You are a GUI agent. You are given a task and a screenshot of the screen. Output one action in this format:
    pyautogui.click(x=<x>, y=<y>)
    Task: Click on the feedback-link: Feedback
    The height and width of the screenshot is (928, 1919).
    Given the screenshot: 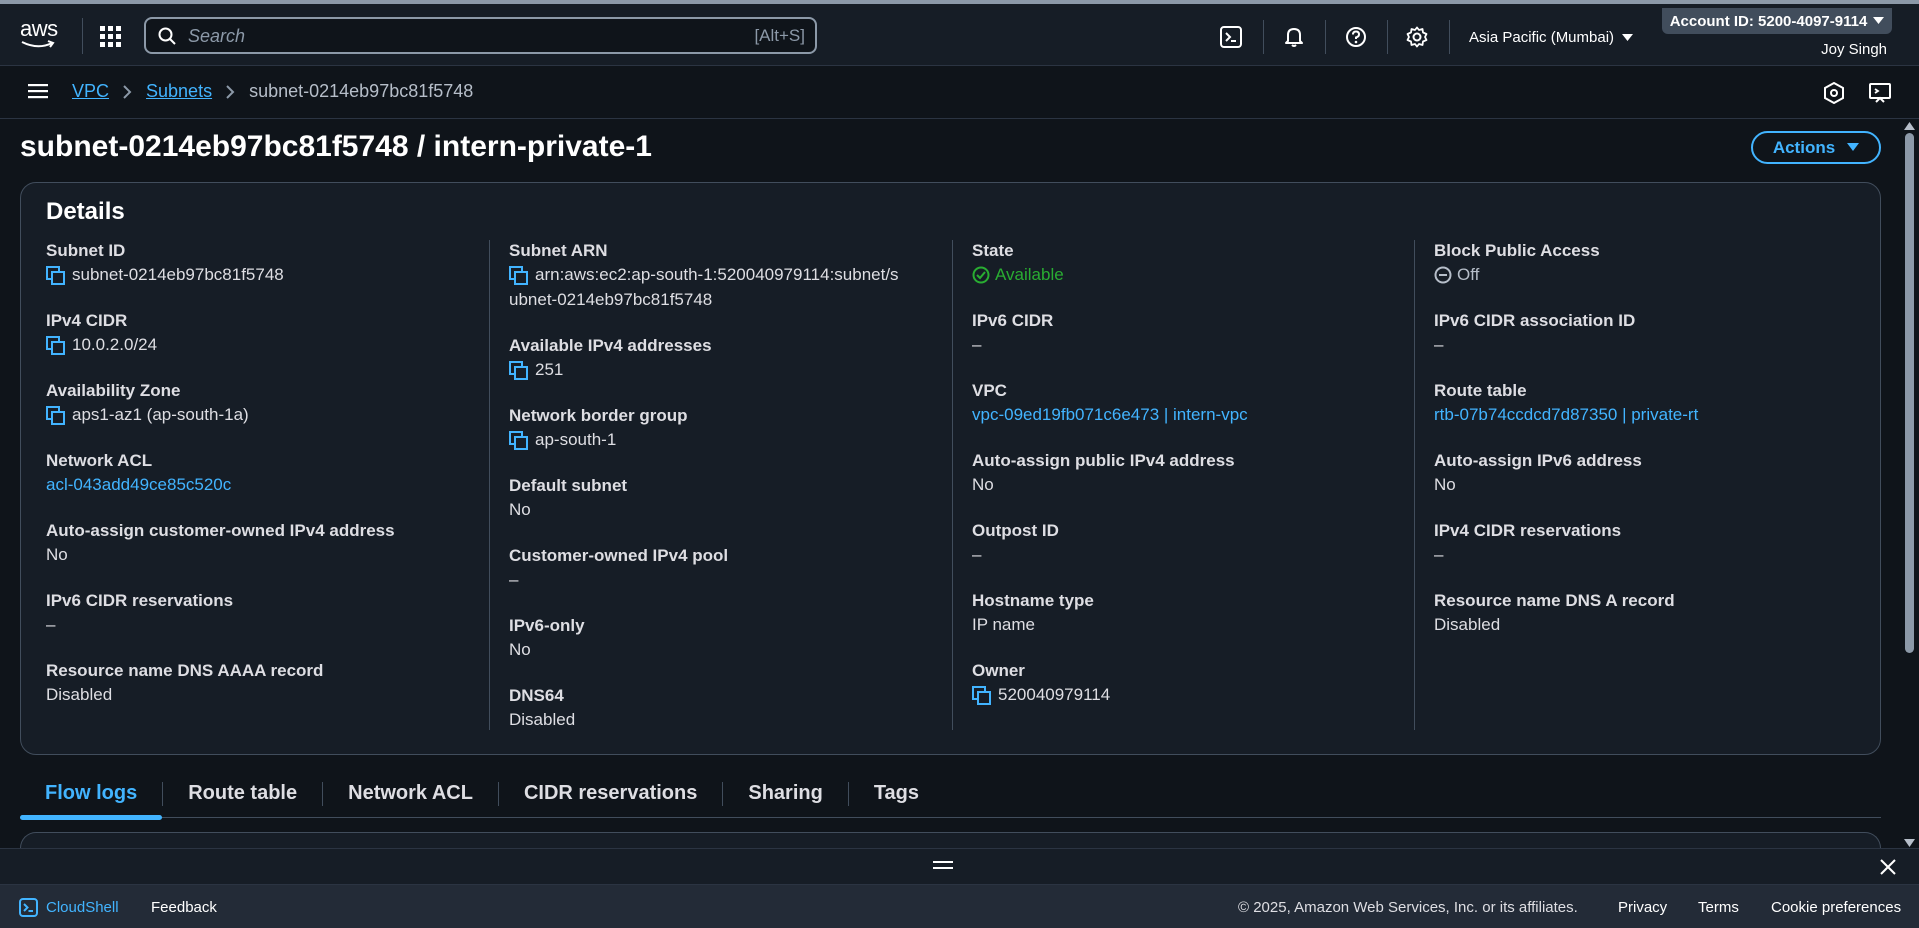 What is the action you would take?
    pyautogui.click(x=184, y=907)
    